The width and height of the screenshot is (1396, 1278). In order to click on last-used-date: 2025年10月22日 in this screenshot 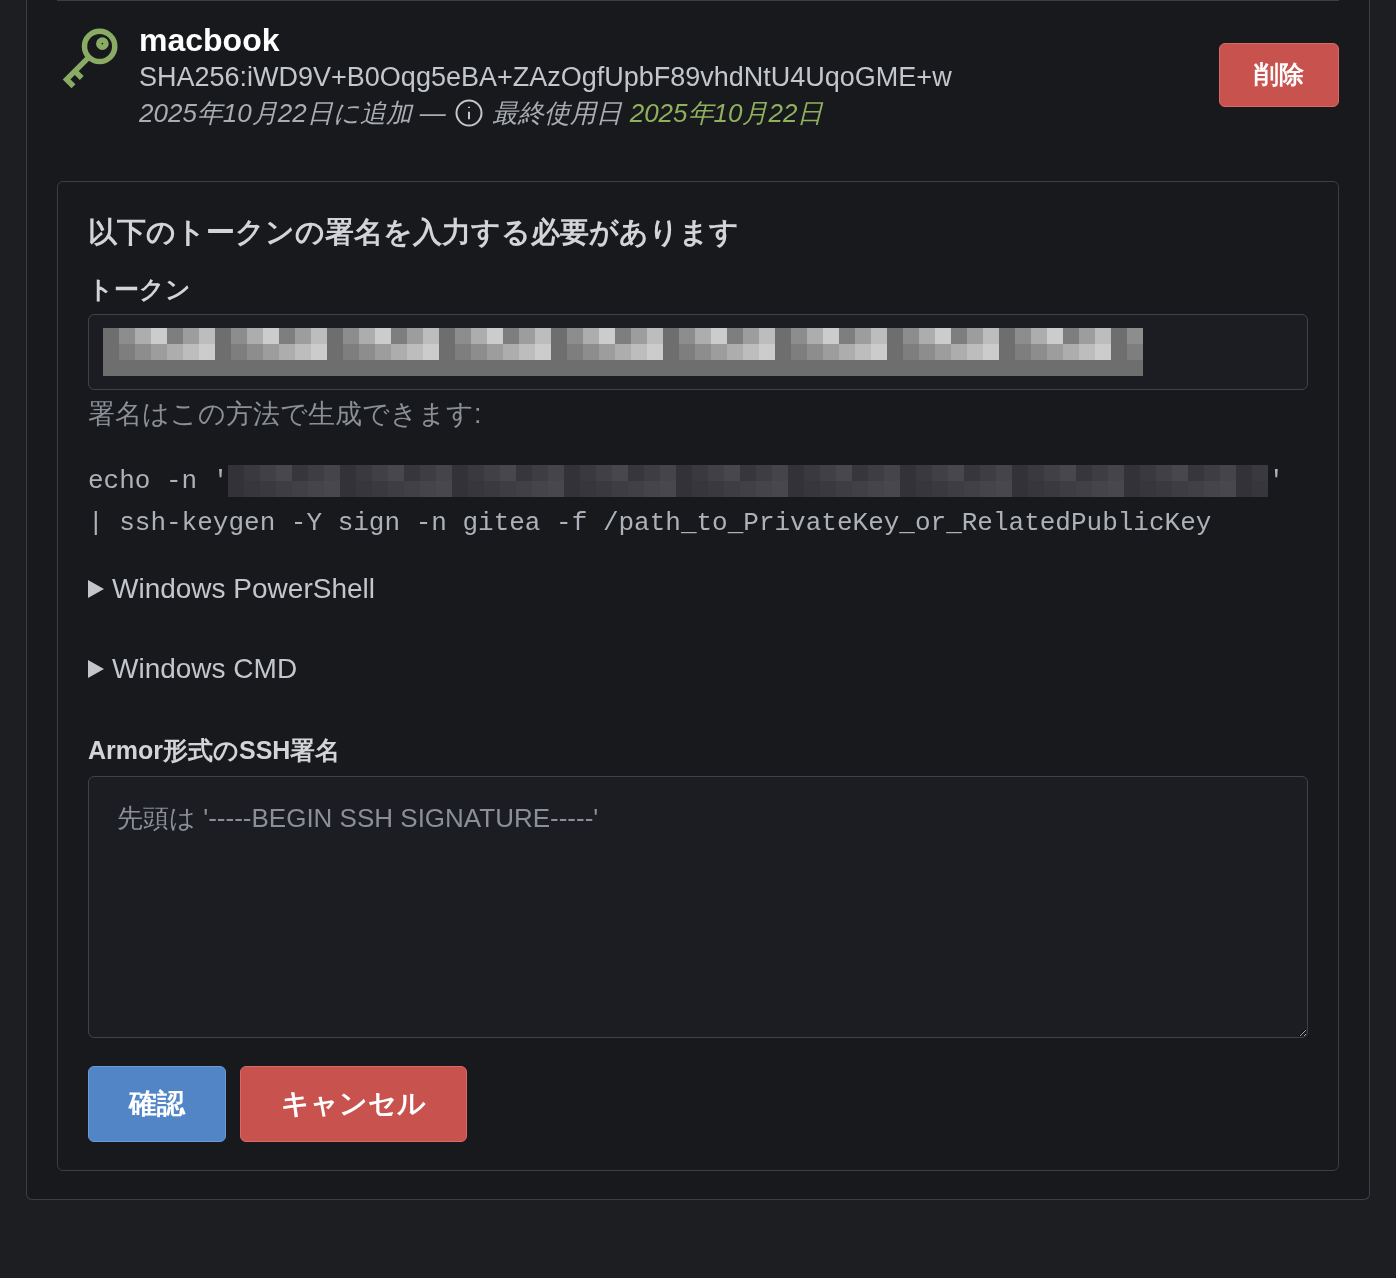, I will do `click(726, 113)`.